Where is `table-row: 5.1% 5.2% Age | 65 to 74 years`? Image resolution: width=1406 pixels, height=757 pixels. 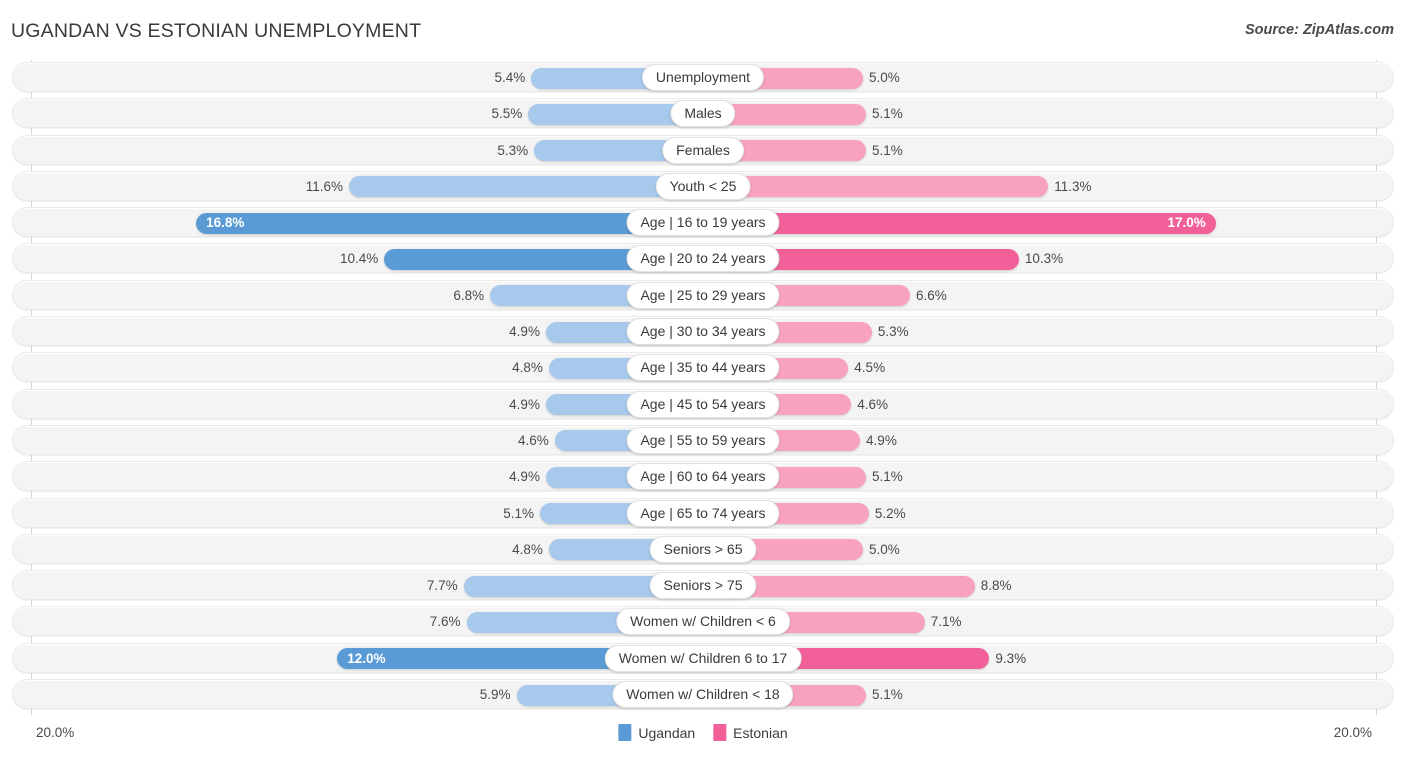 table-row: 5.1% 5.2% Age | 65 to 74 years is located at coordinates (703, 514).